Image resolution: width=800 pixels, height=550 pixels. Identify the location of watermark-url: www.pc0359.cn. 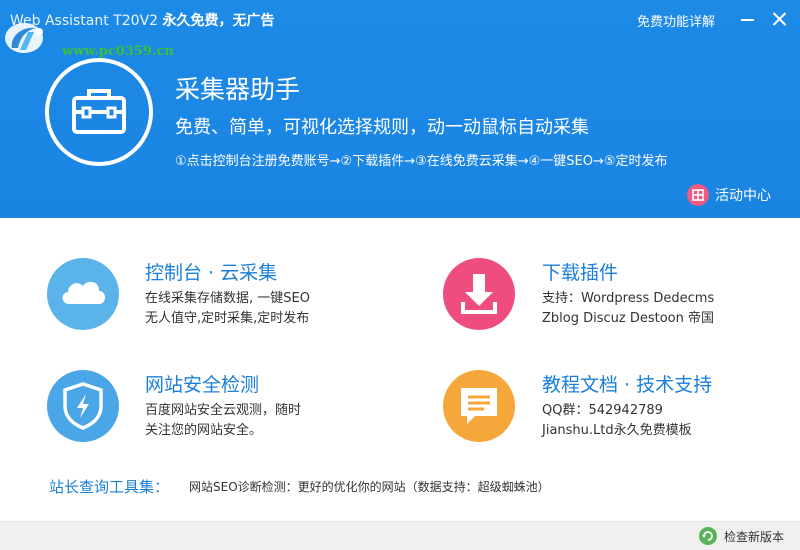
(118, 51).